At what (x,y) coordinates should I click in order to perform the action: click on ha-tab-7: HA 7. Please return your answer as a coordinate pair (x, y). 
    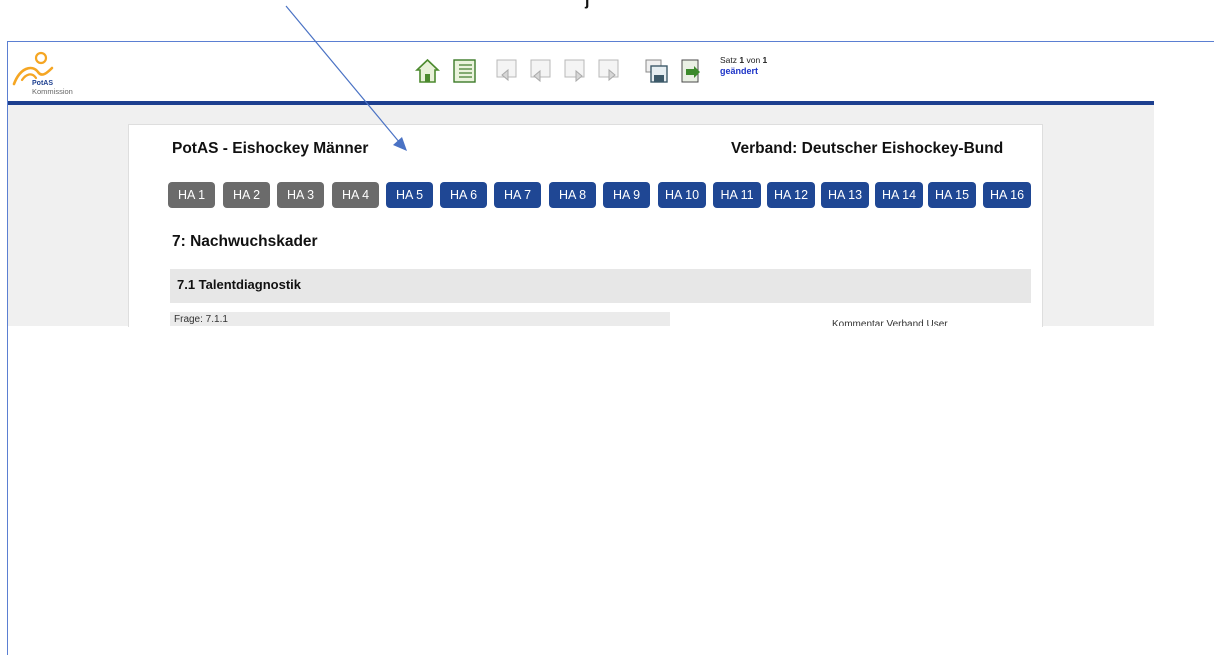
    Looking at the image, I should click on (517, 195).